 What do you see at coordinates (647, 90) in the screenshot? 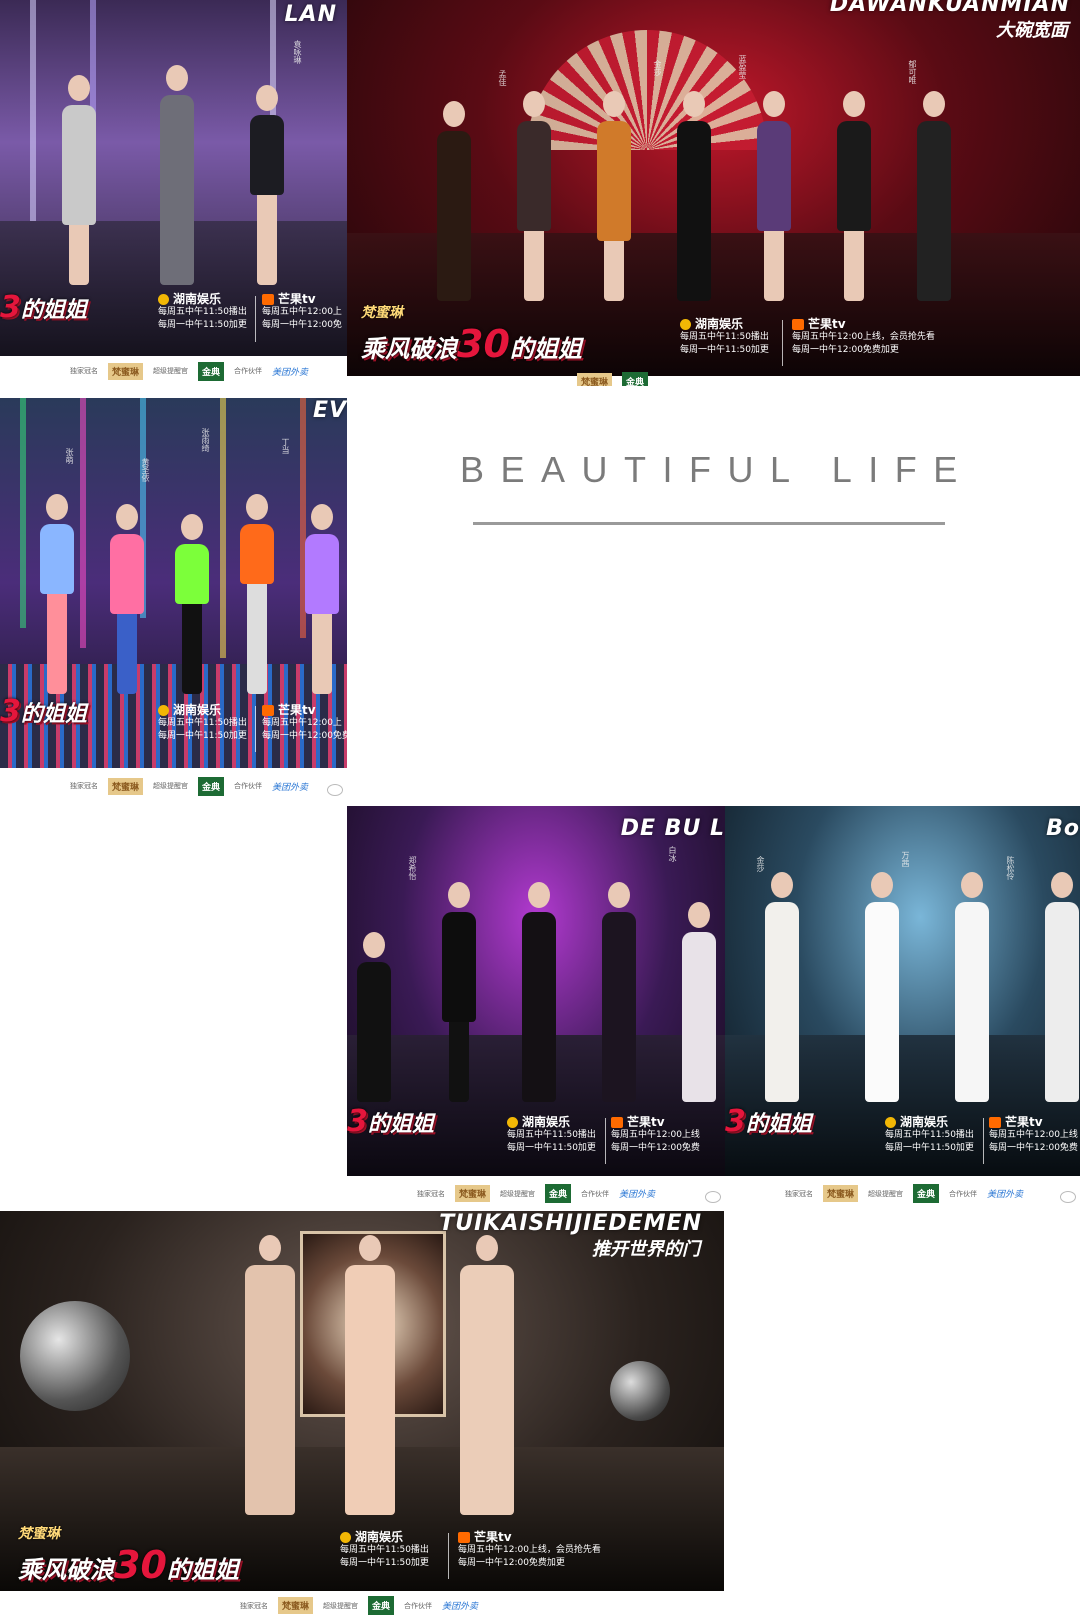
I see `fan-backdrop` at bounding box center [647, 90].